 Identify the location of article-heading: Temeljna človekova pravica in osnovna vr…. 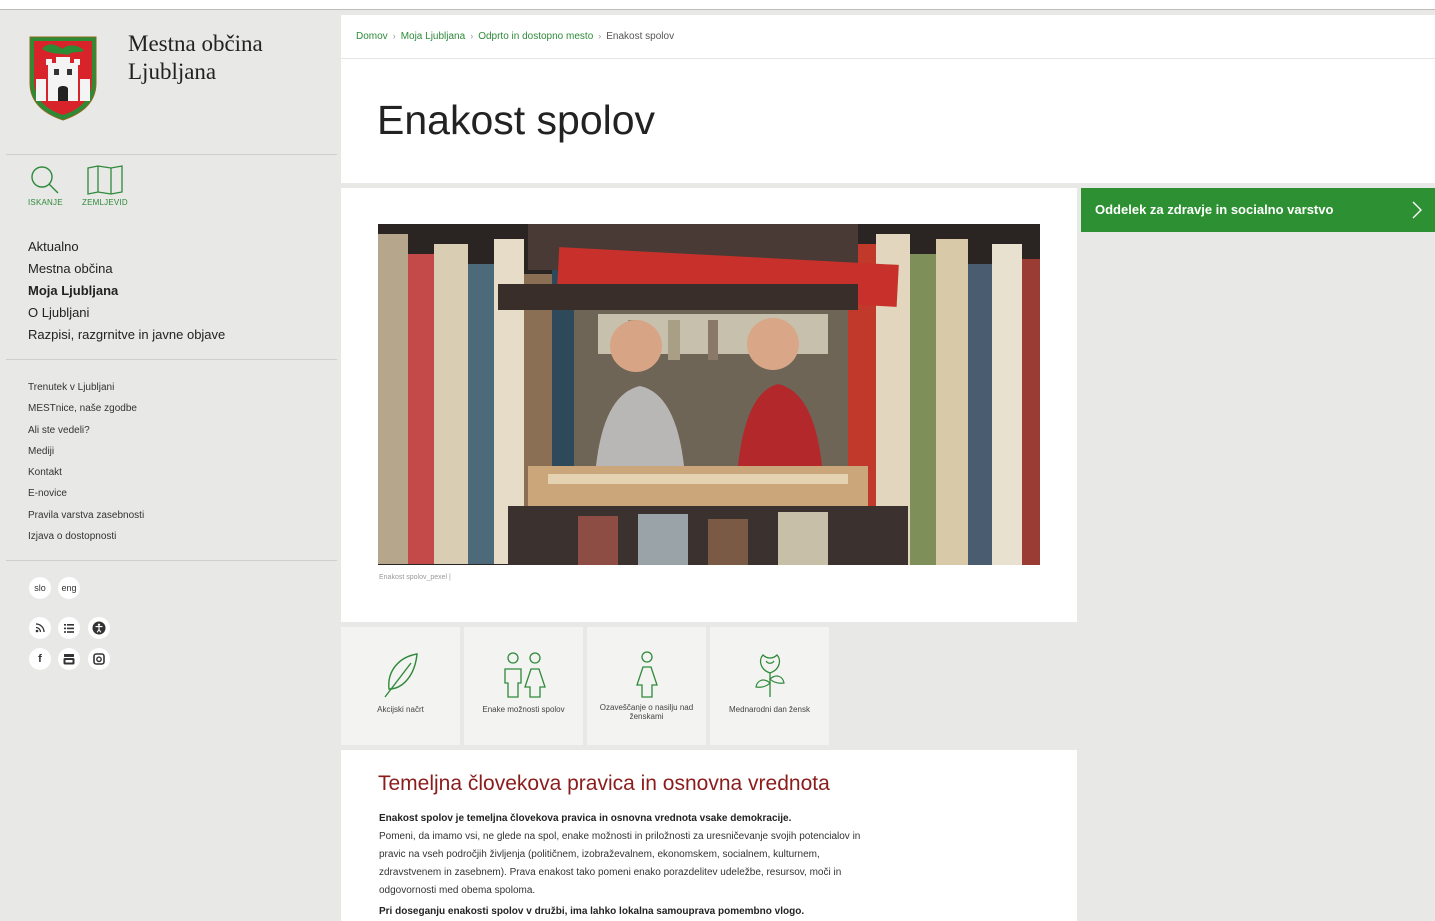
(604, 783).